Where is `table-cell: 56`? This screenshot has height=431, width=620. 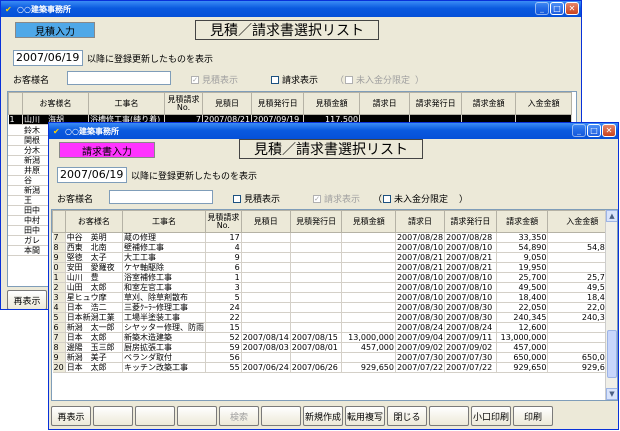 table-cell: 56 is located at coordinates (223, 357).